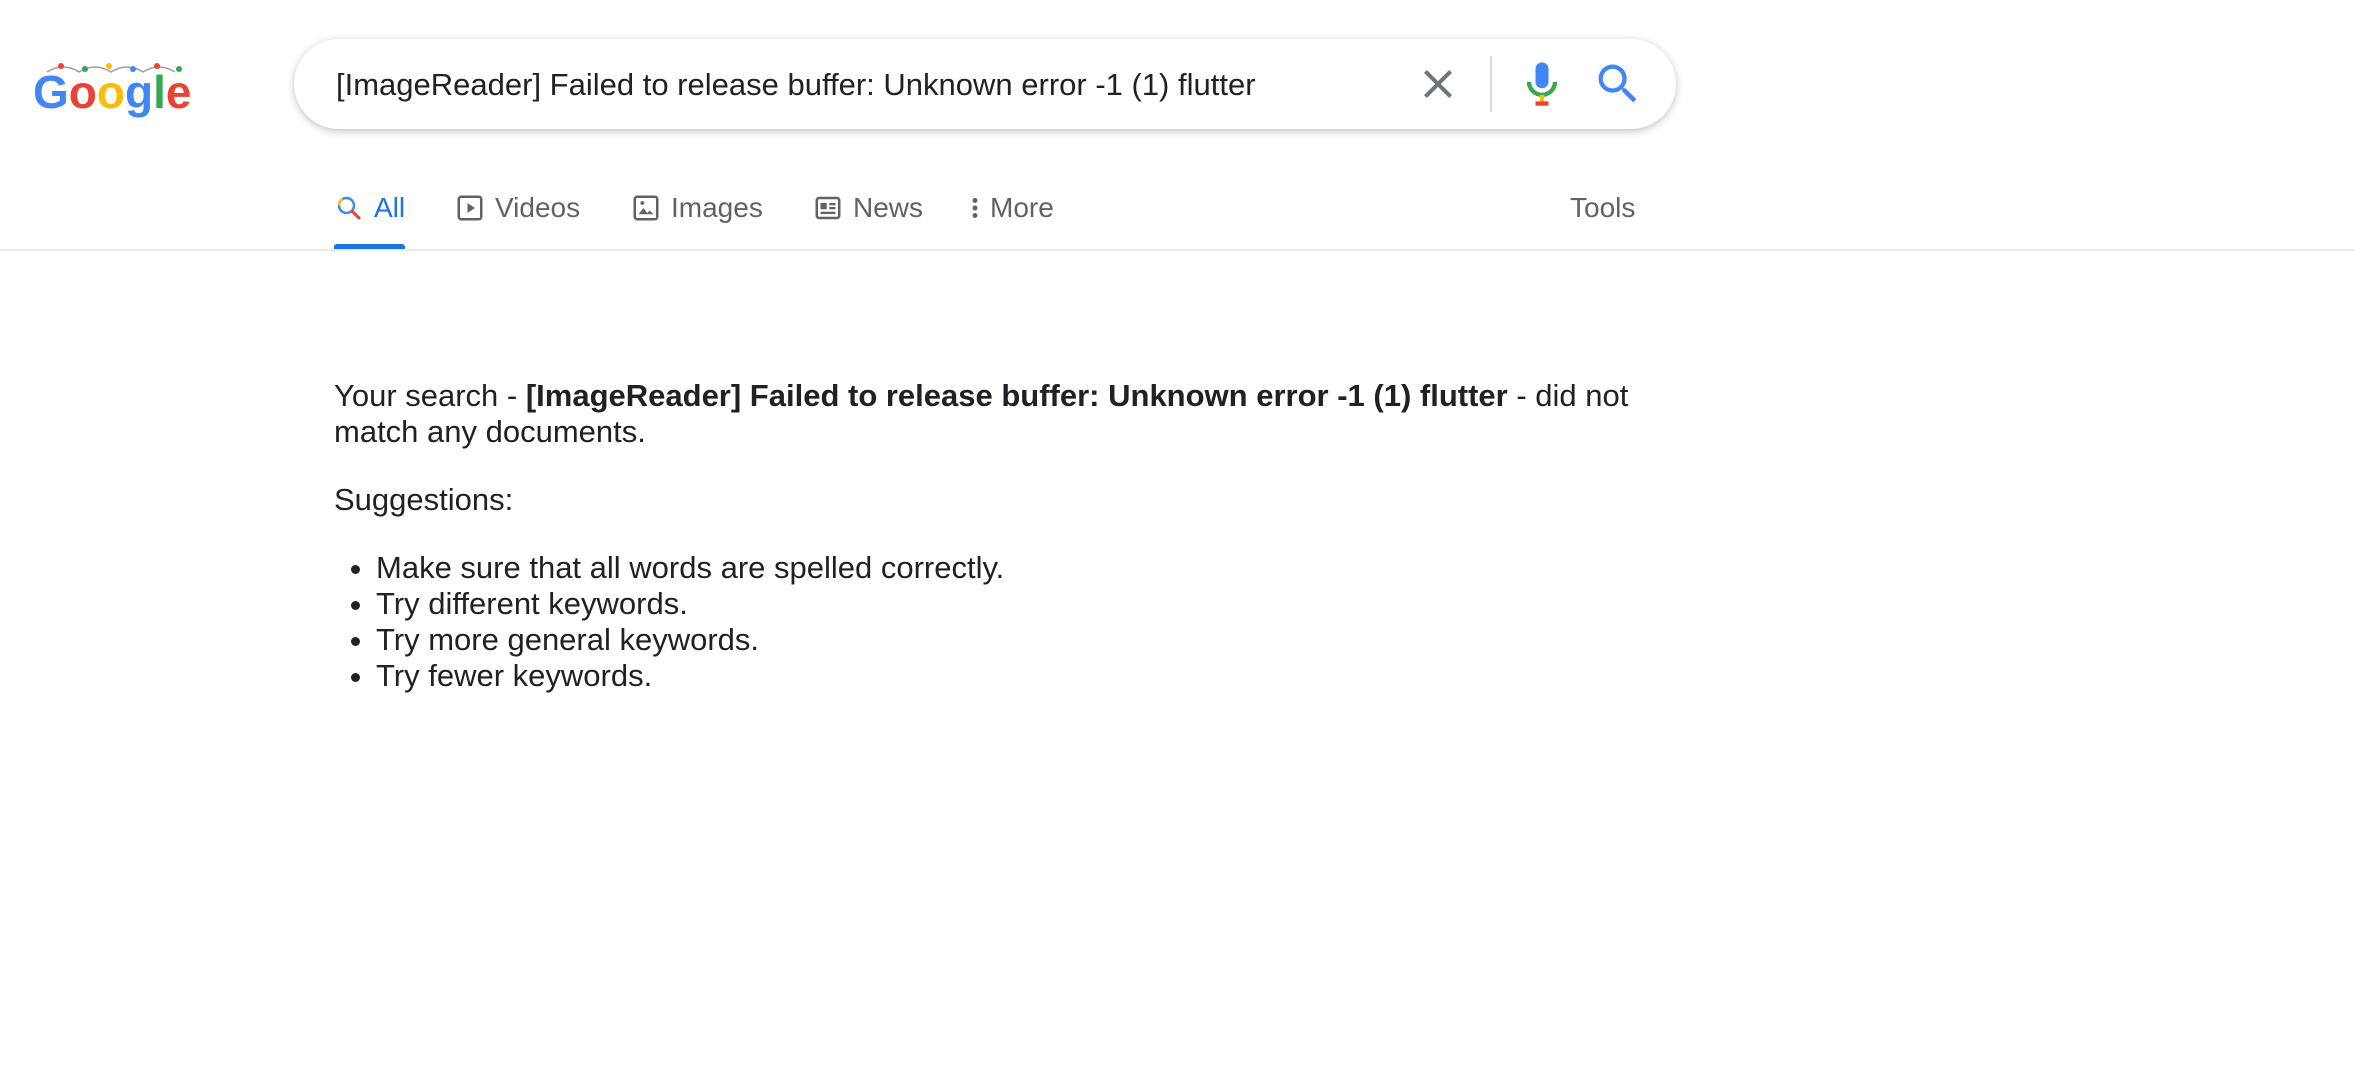 This screenshot has width=2354, height=1090. Describe the element at coordinates (430, 395) in the screenshot. I see `no-match-prefix: Your search -` at that location.